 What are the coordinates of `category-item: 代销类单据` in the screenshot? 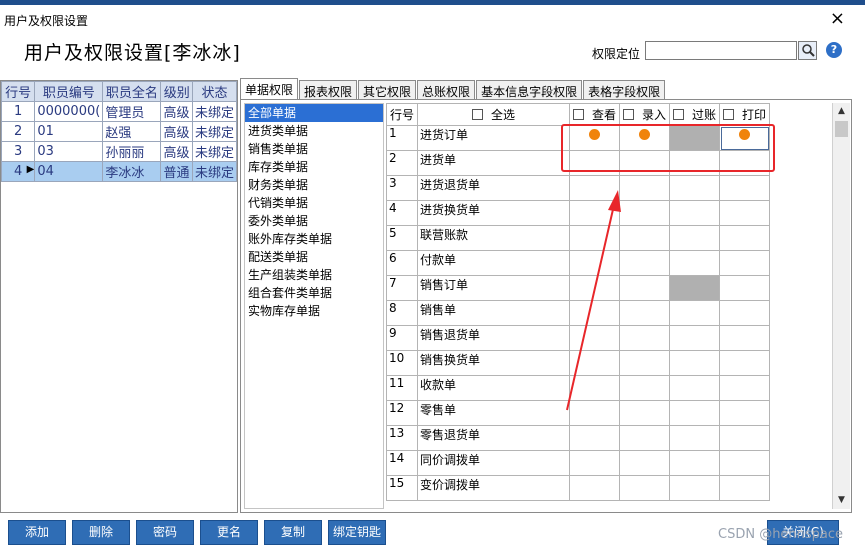 It's located at (314, 203).